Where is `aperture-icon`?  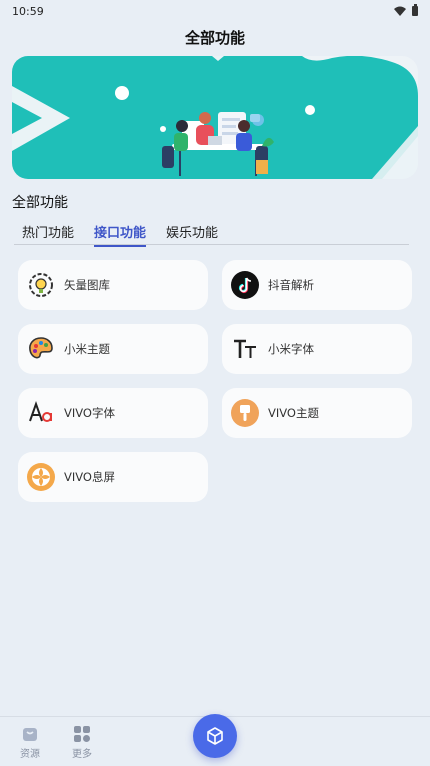 aperture-icon is located at coordinates (41, 477).